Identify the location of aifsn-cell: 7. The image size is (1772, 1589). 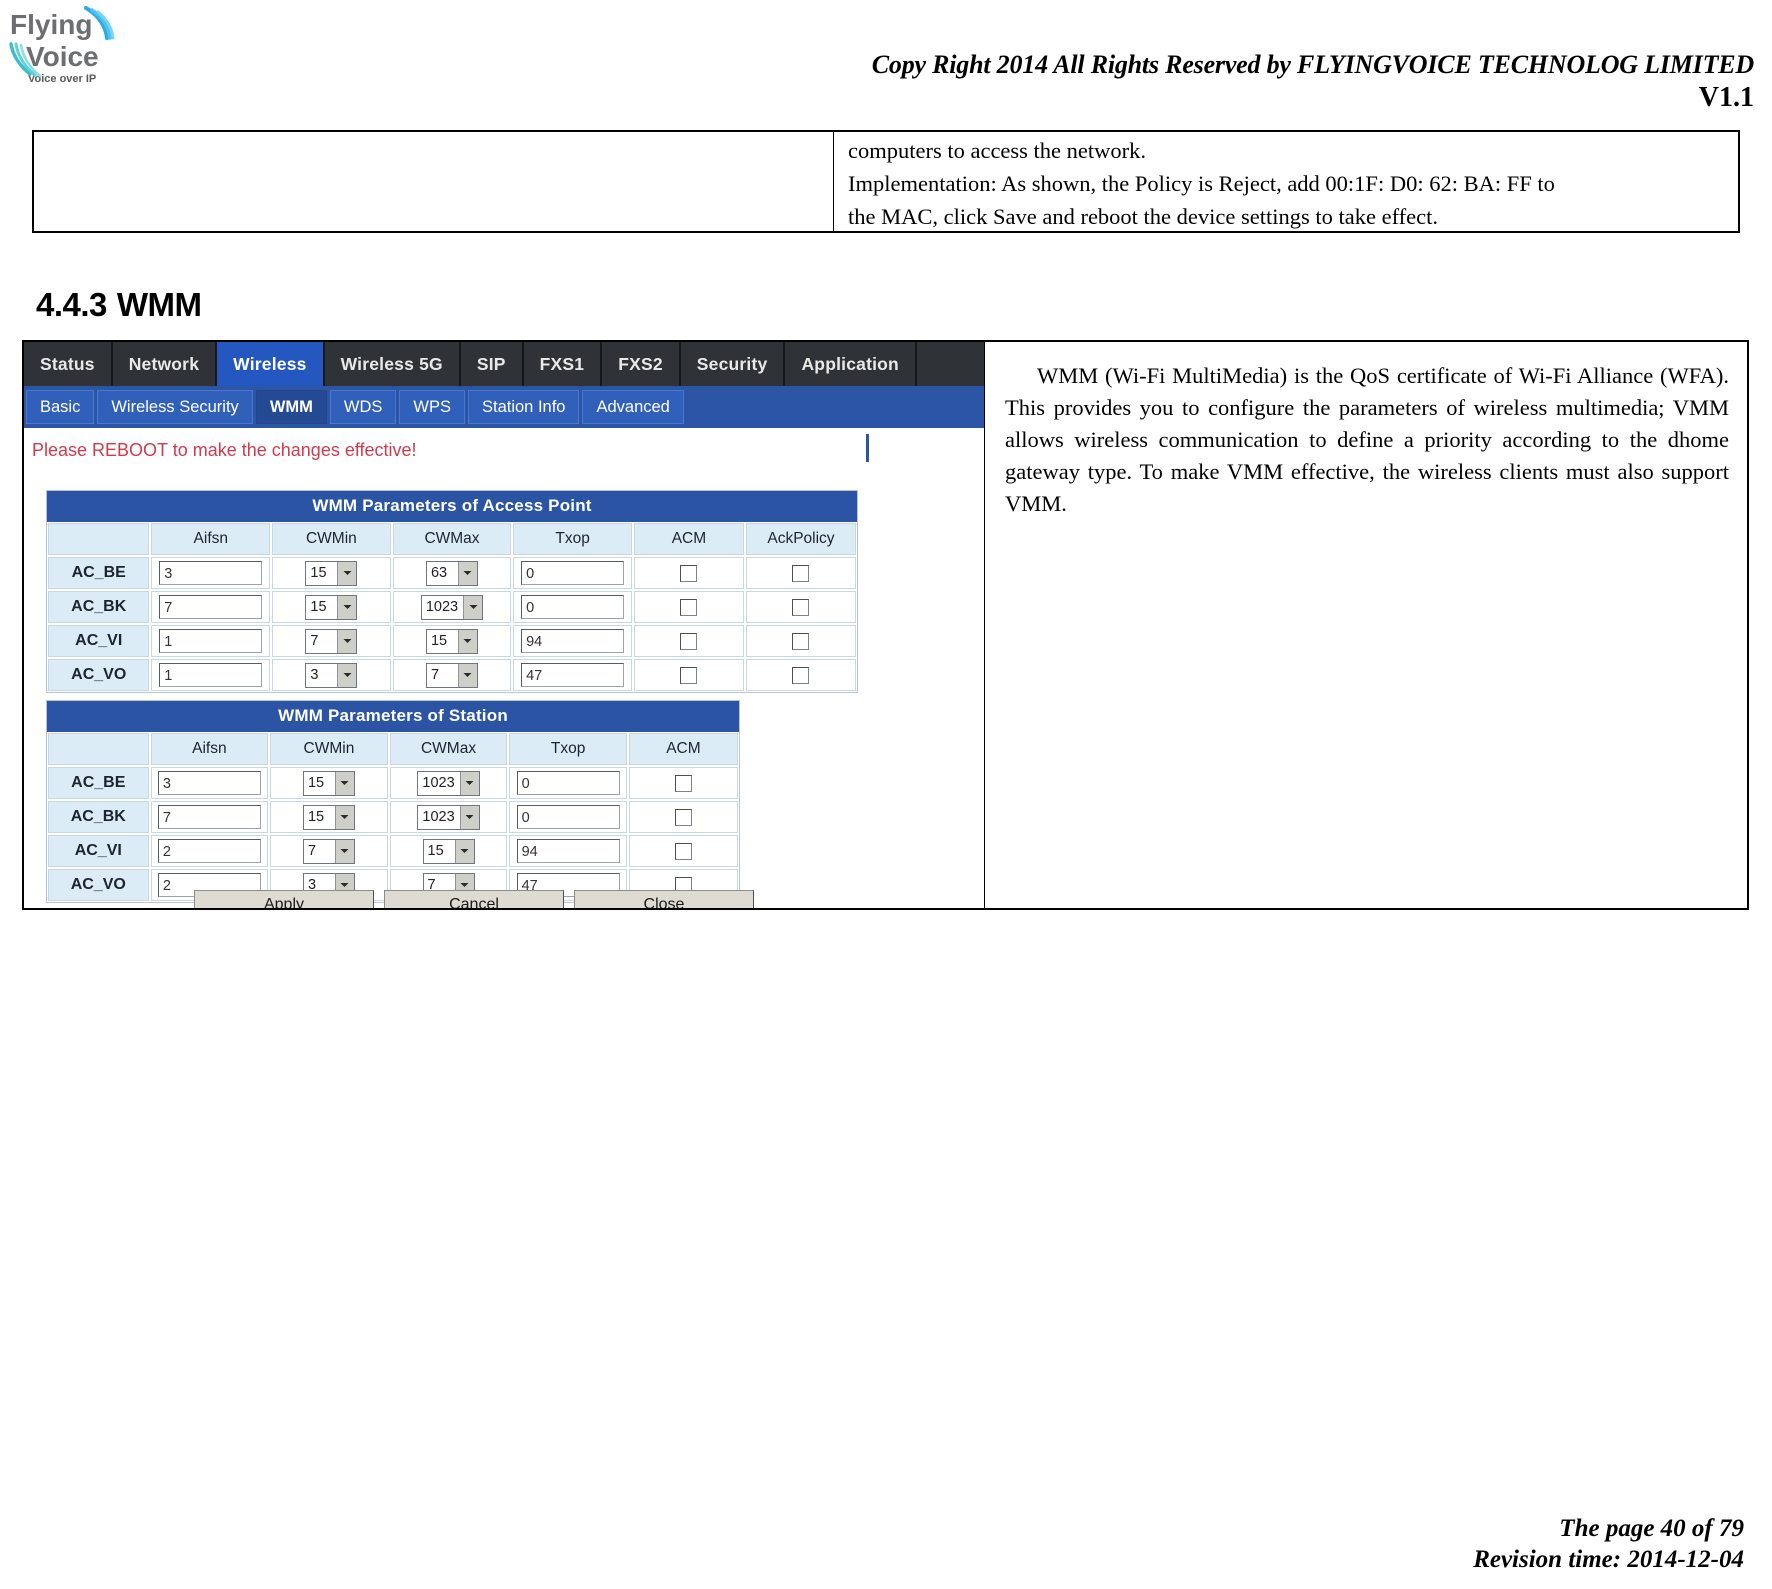
(209, 817).